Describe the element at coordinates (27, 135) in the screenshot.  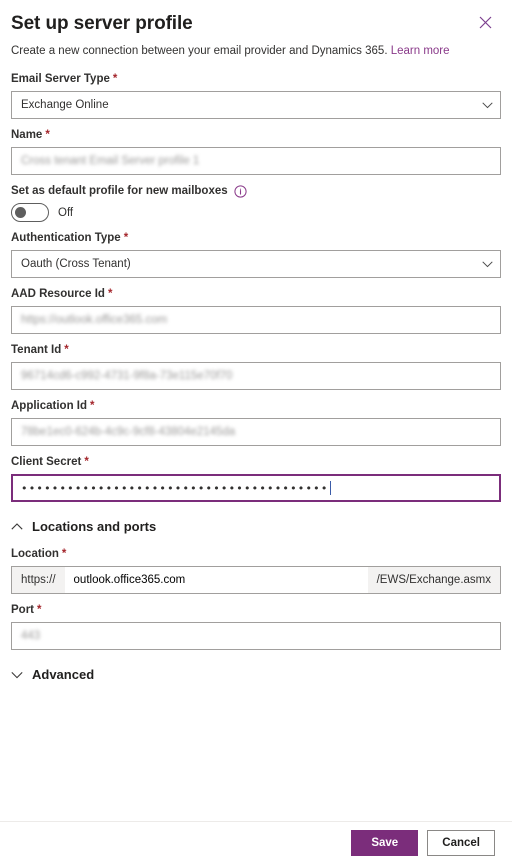
I see `label-text: Name` at that location.